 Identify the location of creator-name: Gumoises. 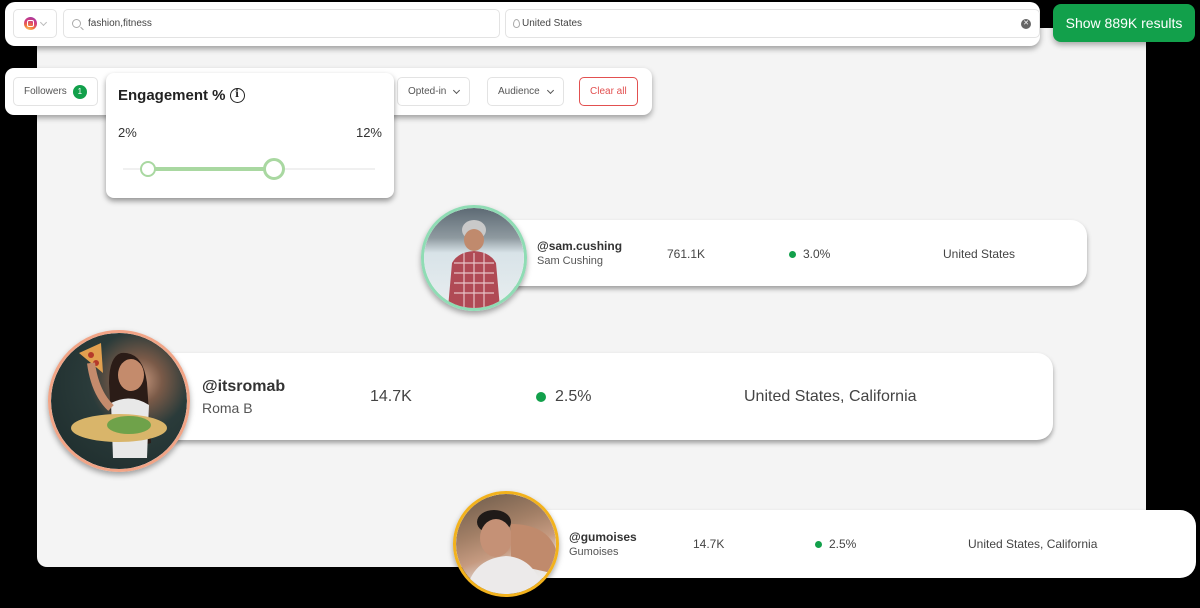
(594, 552).